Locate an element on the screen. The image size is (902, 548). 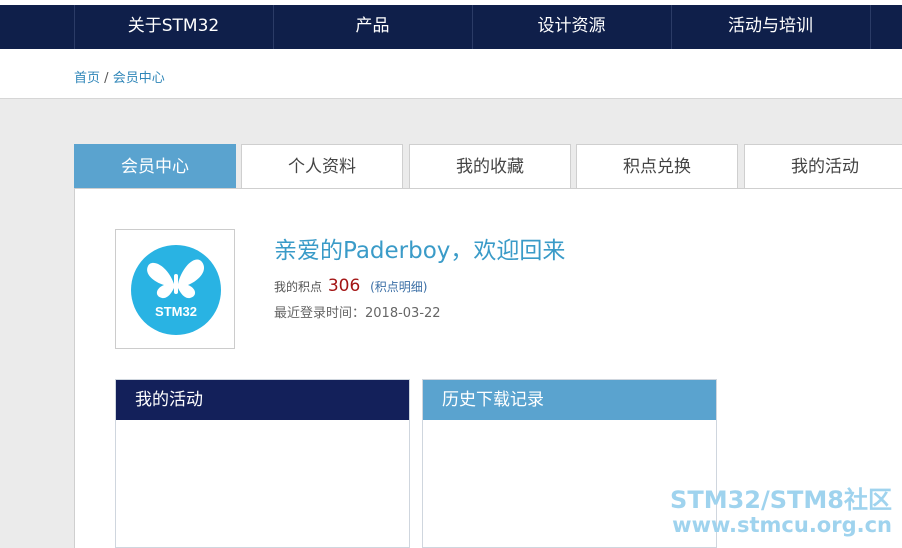
last-login-value: 2018-03-22 is located at coordinates (403, 313).